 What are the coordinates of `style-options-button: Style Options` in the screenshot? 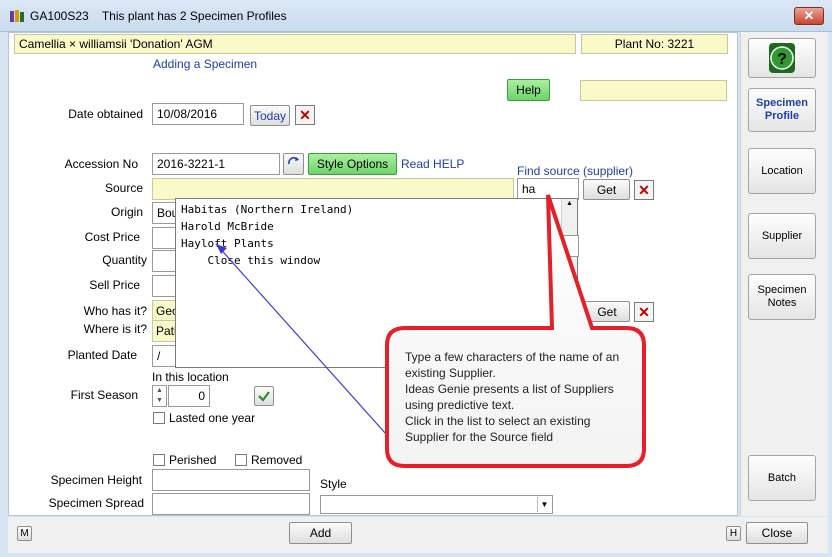 It's located at (352, 164).